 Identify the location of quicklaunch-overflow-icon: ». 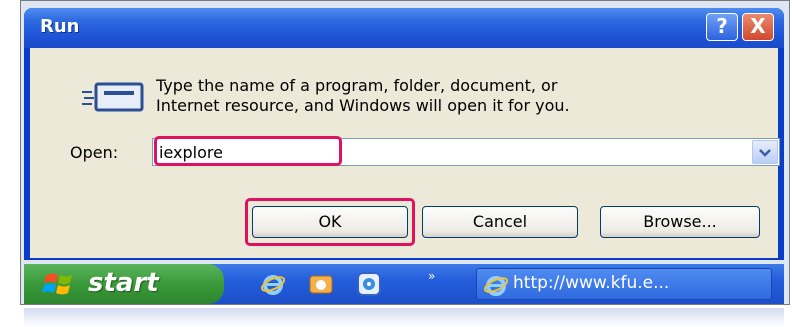
(431, 276).